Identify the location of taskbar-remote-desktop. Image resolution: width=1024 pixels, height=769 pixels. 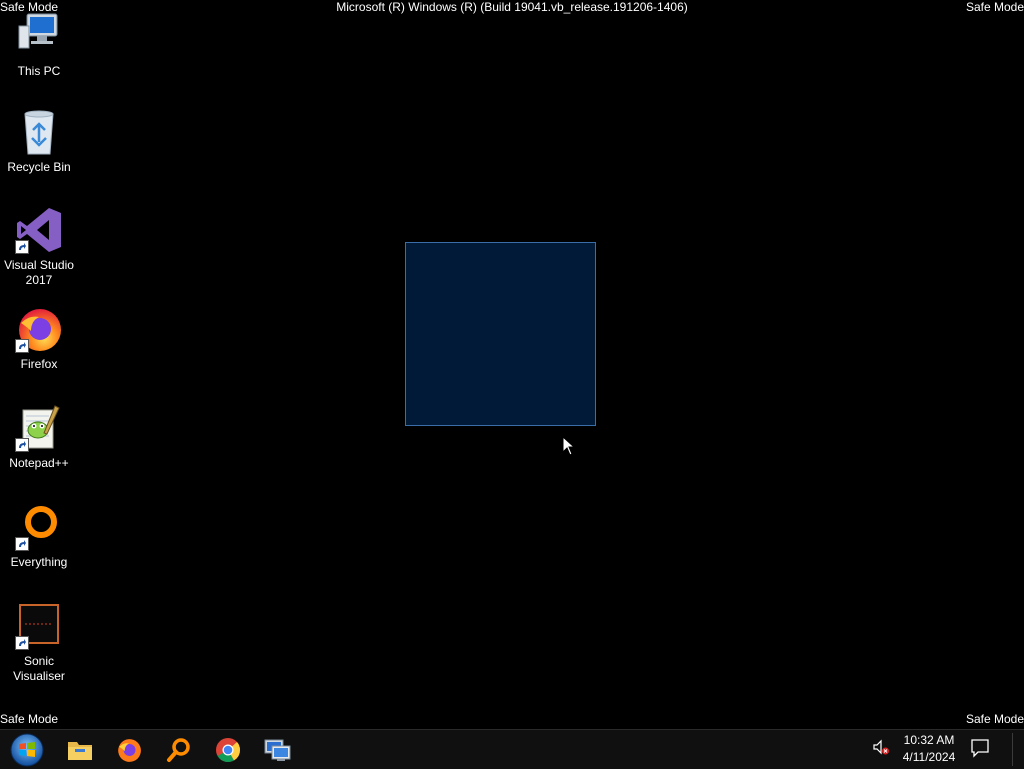
(277, 750).